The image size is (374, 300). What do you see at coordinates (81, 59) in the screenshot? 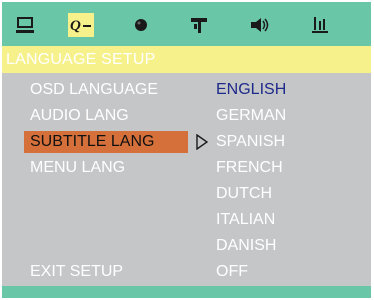
I see `page-title: LANGUAGE SETUP` at bounding box center [81, 59].